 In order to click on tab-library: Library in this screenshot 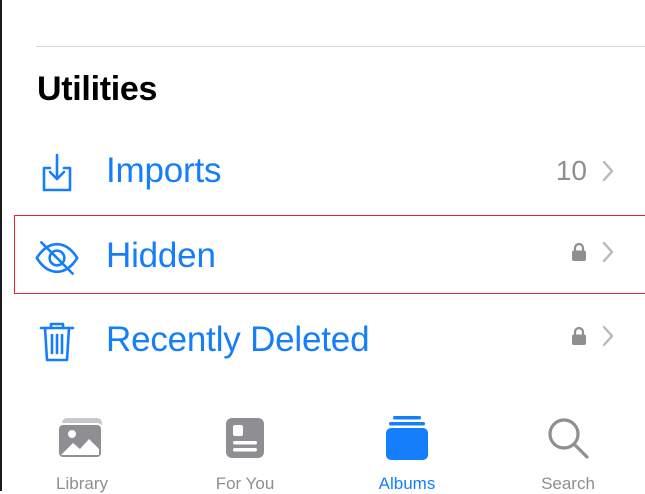, I will do `click(82, 451)`.